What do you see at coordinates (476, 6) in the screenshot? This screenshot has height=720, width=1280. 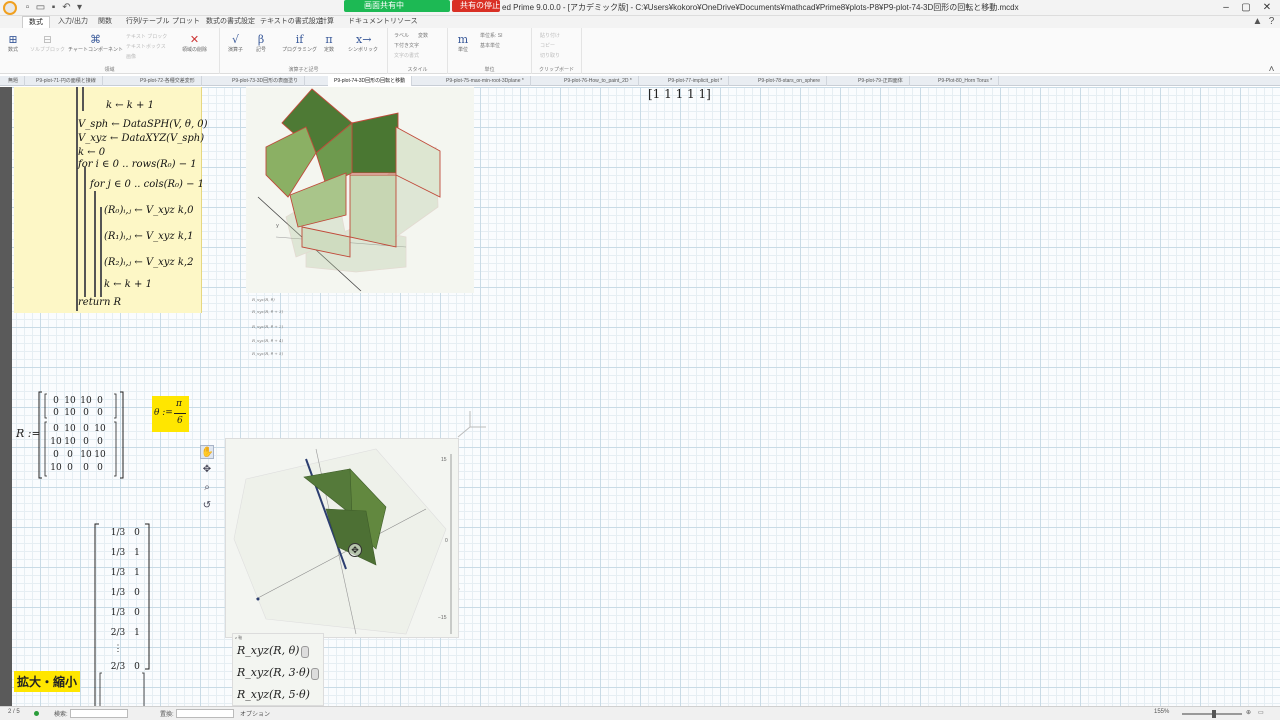 I see `stop-sharing-button: 共有の停止` at bounding box center [476, 6].